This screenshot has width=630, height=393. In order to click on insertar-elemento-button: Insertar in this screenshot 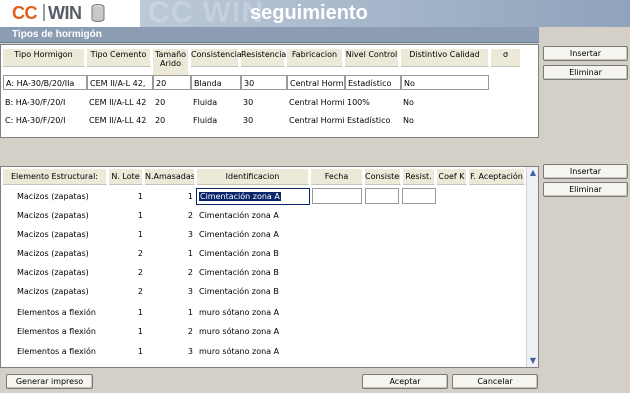, I will do `click(585, 171)`.